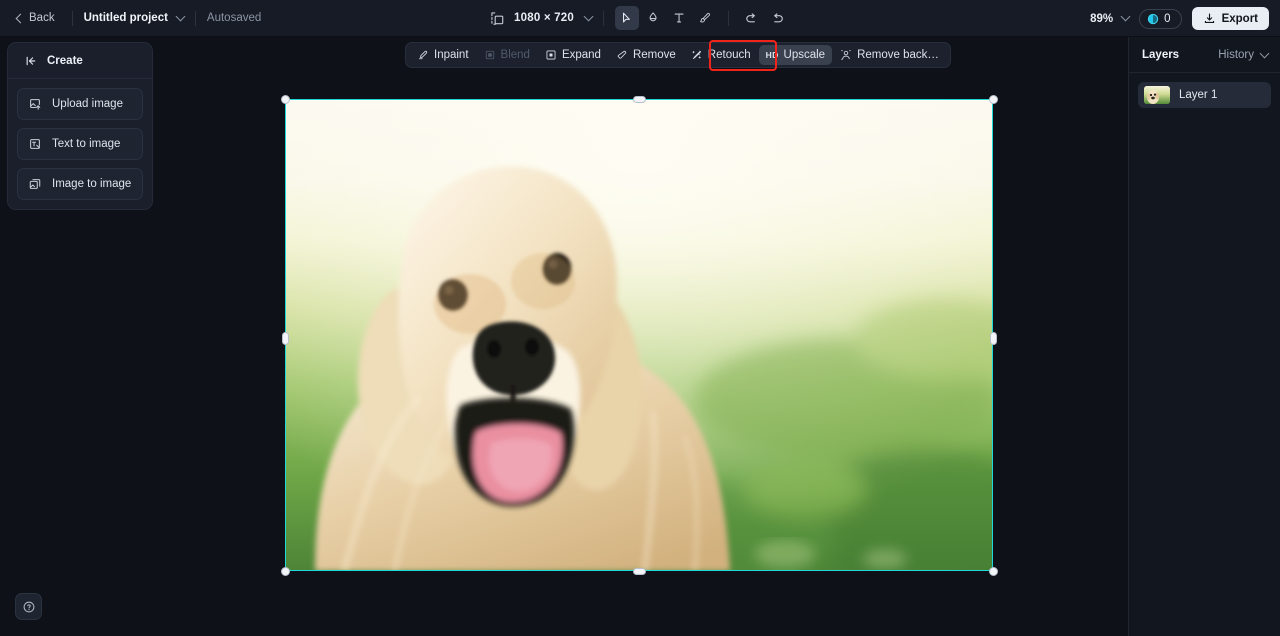 The image size is (1280, 636). What do you see at coordinates (285, 571) in the screenshot?
I see `resize-handle-bottom-left` at bounding box center [285, 571].